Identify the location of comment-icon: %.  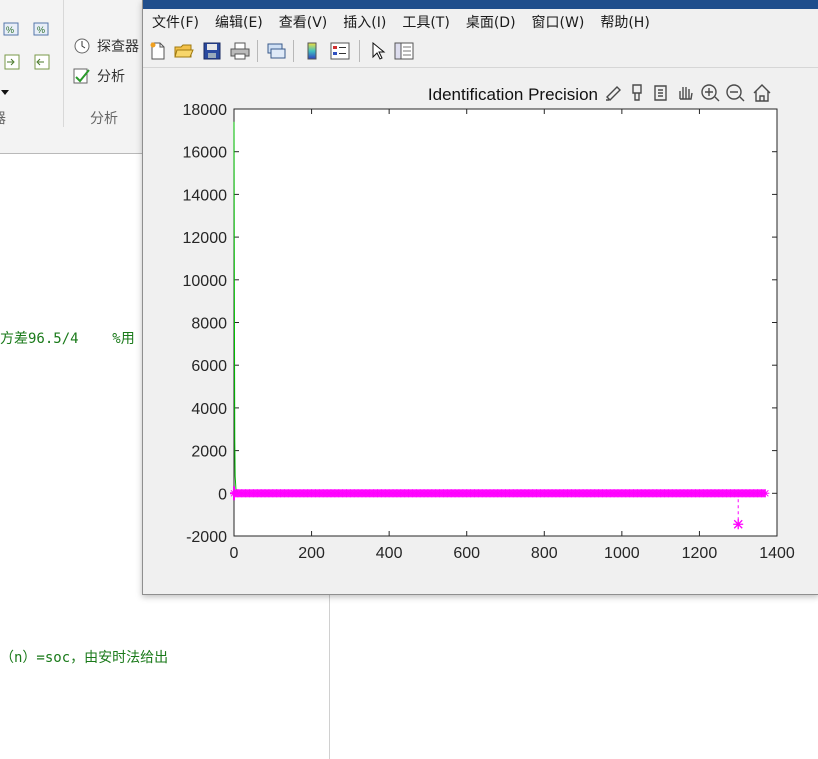
(41, 29).